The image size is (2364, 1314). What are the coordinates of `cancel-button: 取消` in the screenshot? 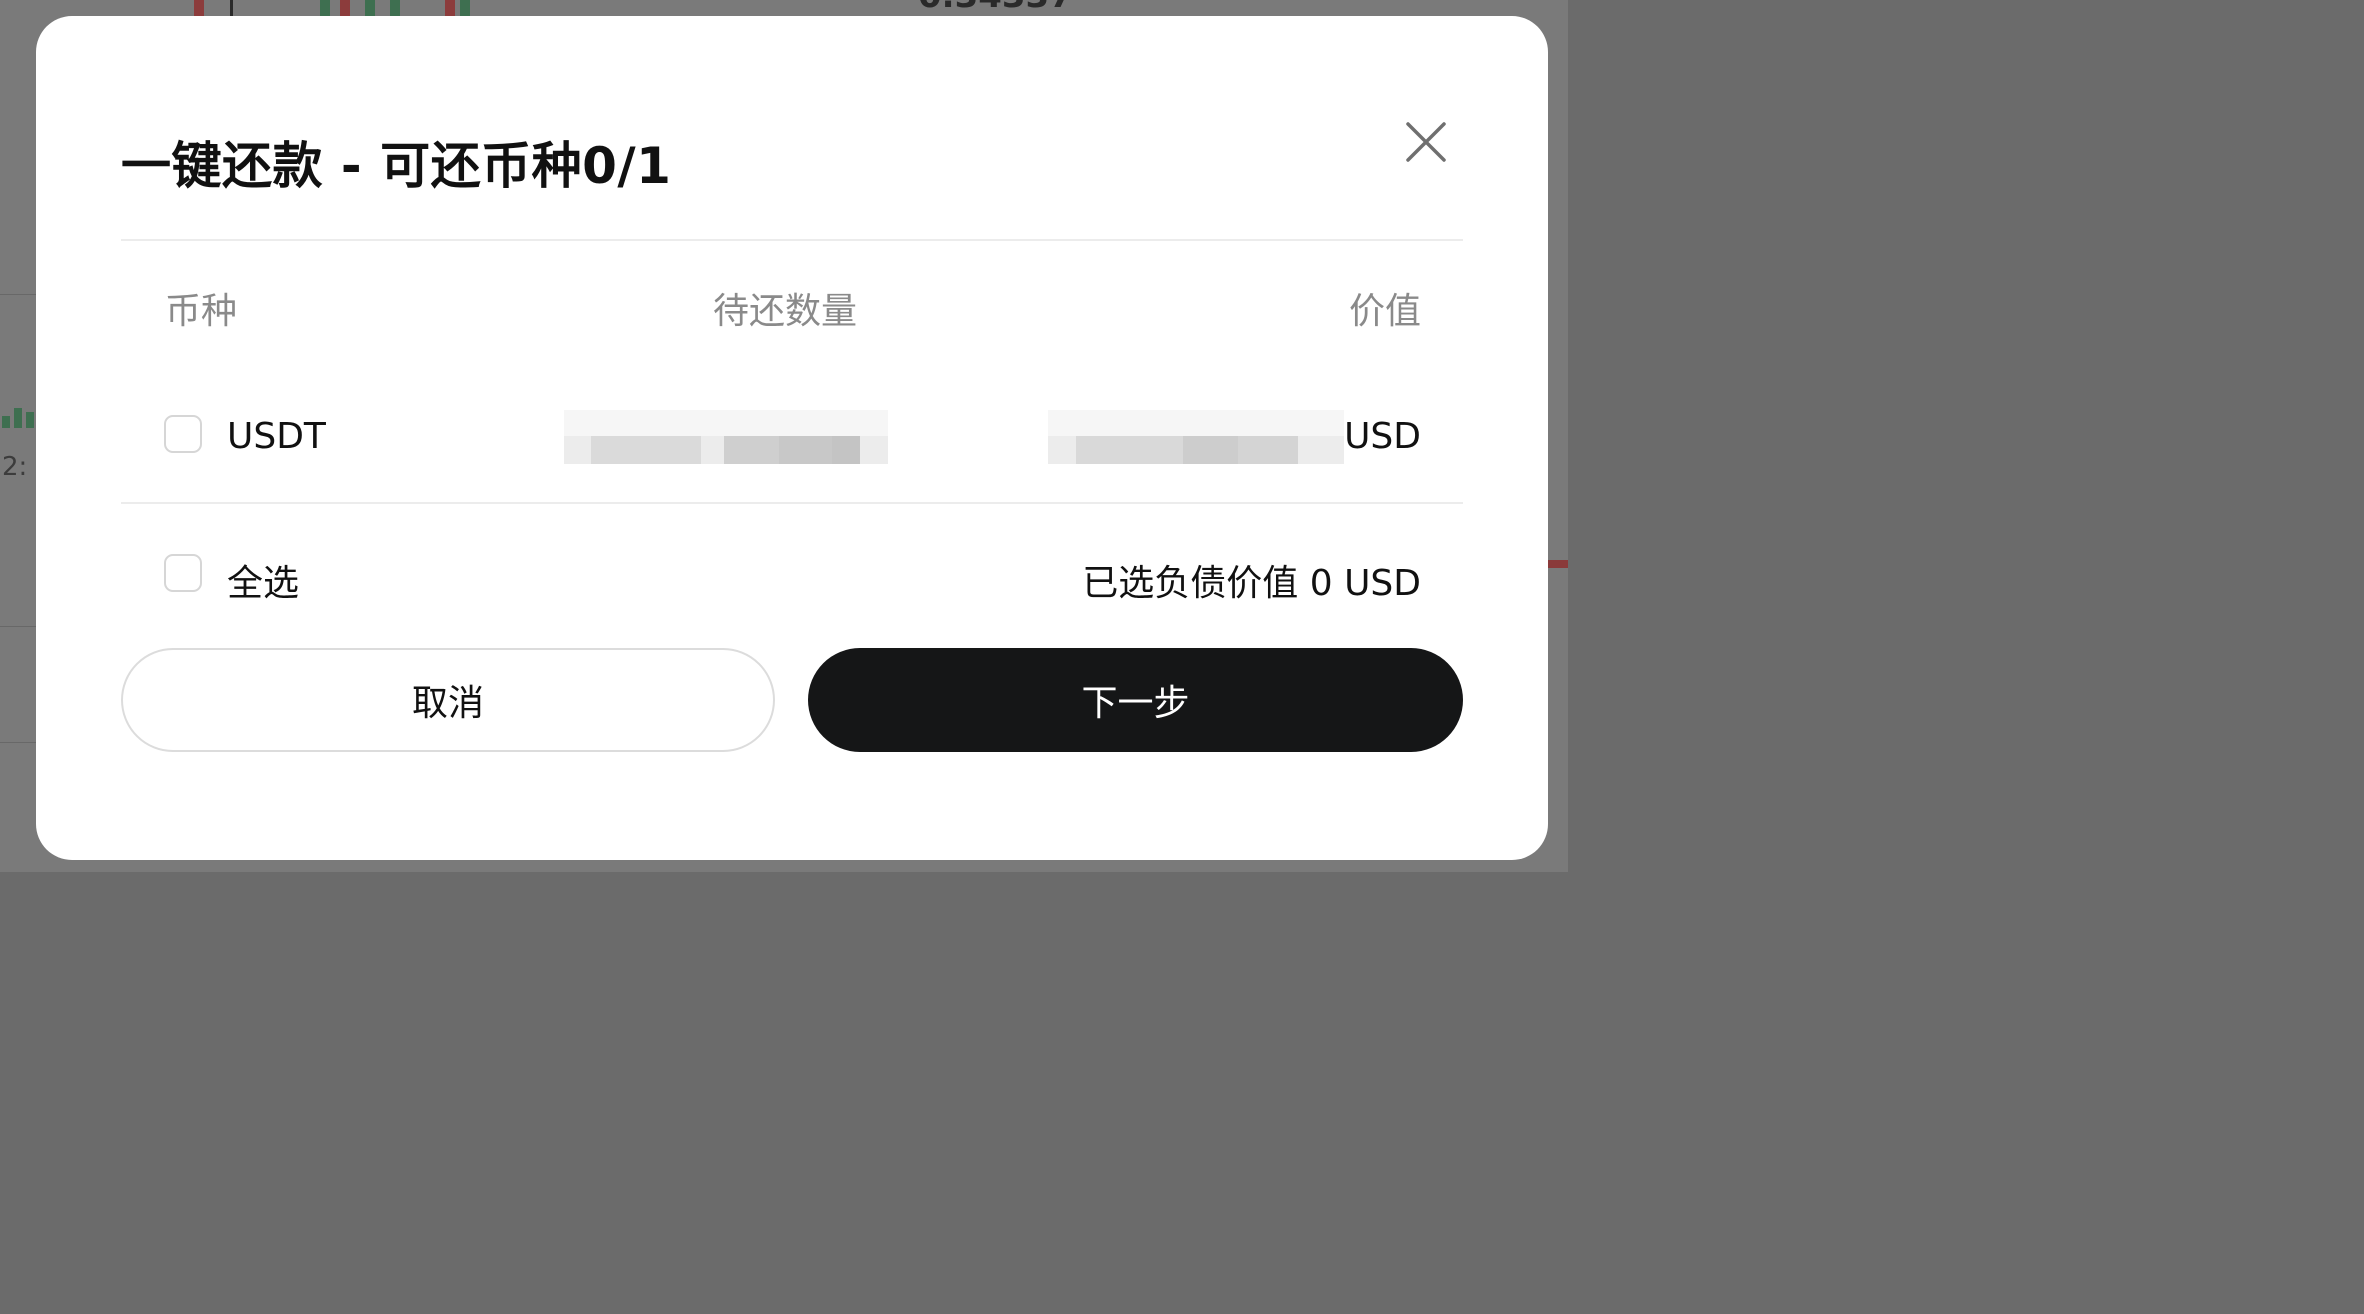 It's located at (448, 700).